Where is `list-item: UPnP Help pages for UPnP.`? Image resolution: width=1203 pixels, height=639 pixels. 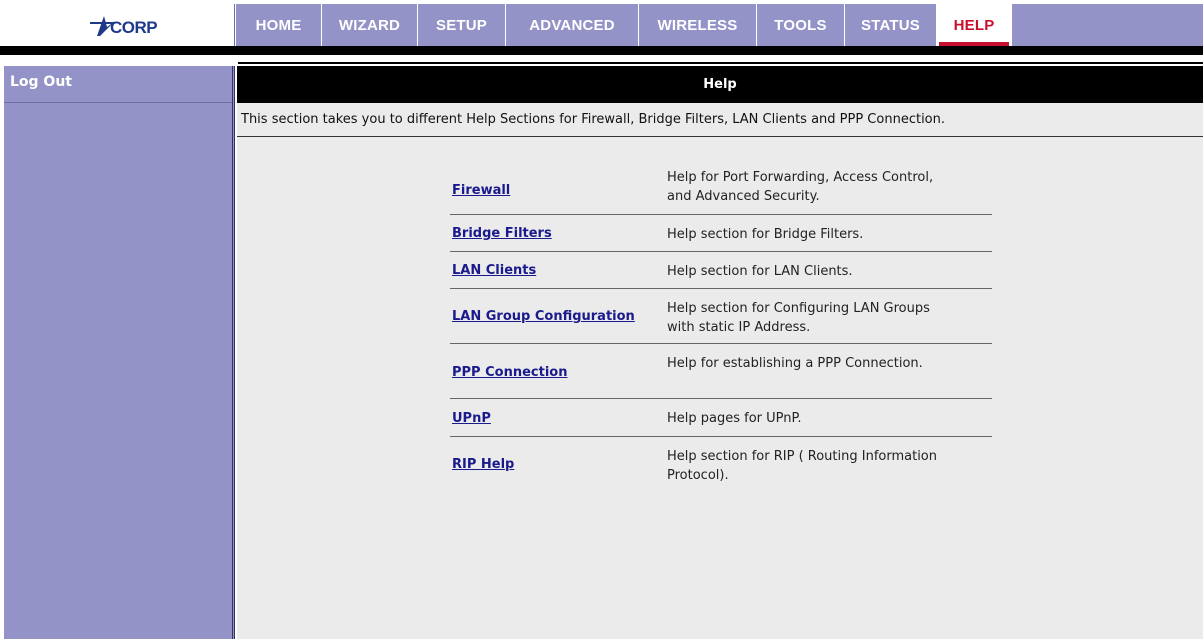 list-item: UPnP Help pages for UPnP. is located at coordinates (721, 418).